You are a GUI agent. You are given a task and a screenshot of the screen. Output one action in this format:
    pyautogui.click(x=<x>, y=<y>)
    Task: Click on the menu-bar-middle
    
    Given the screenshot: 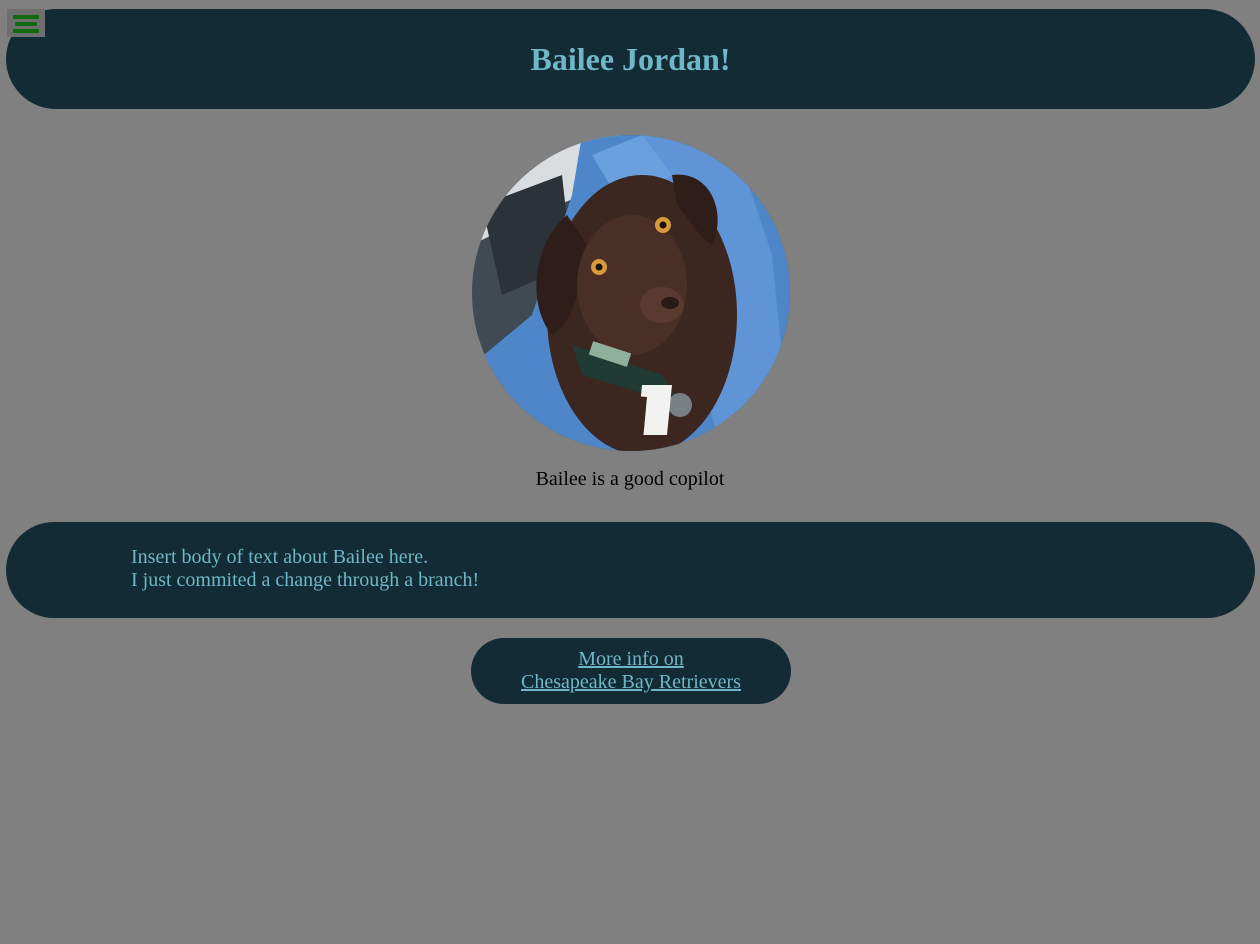 What is the action you would take?
    pyautogui.click(x=26, y=24)
    